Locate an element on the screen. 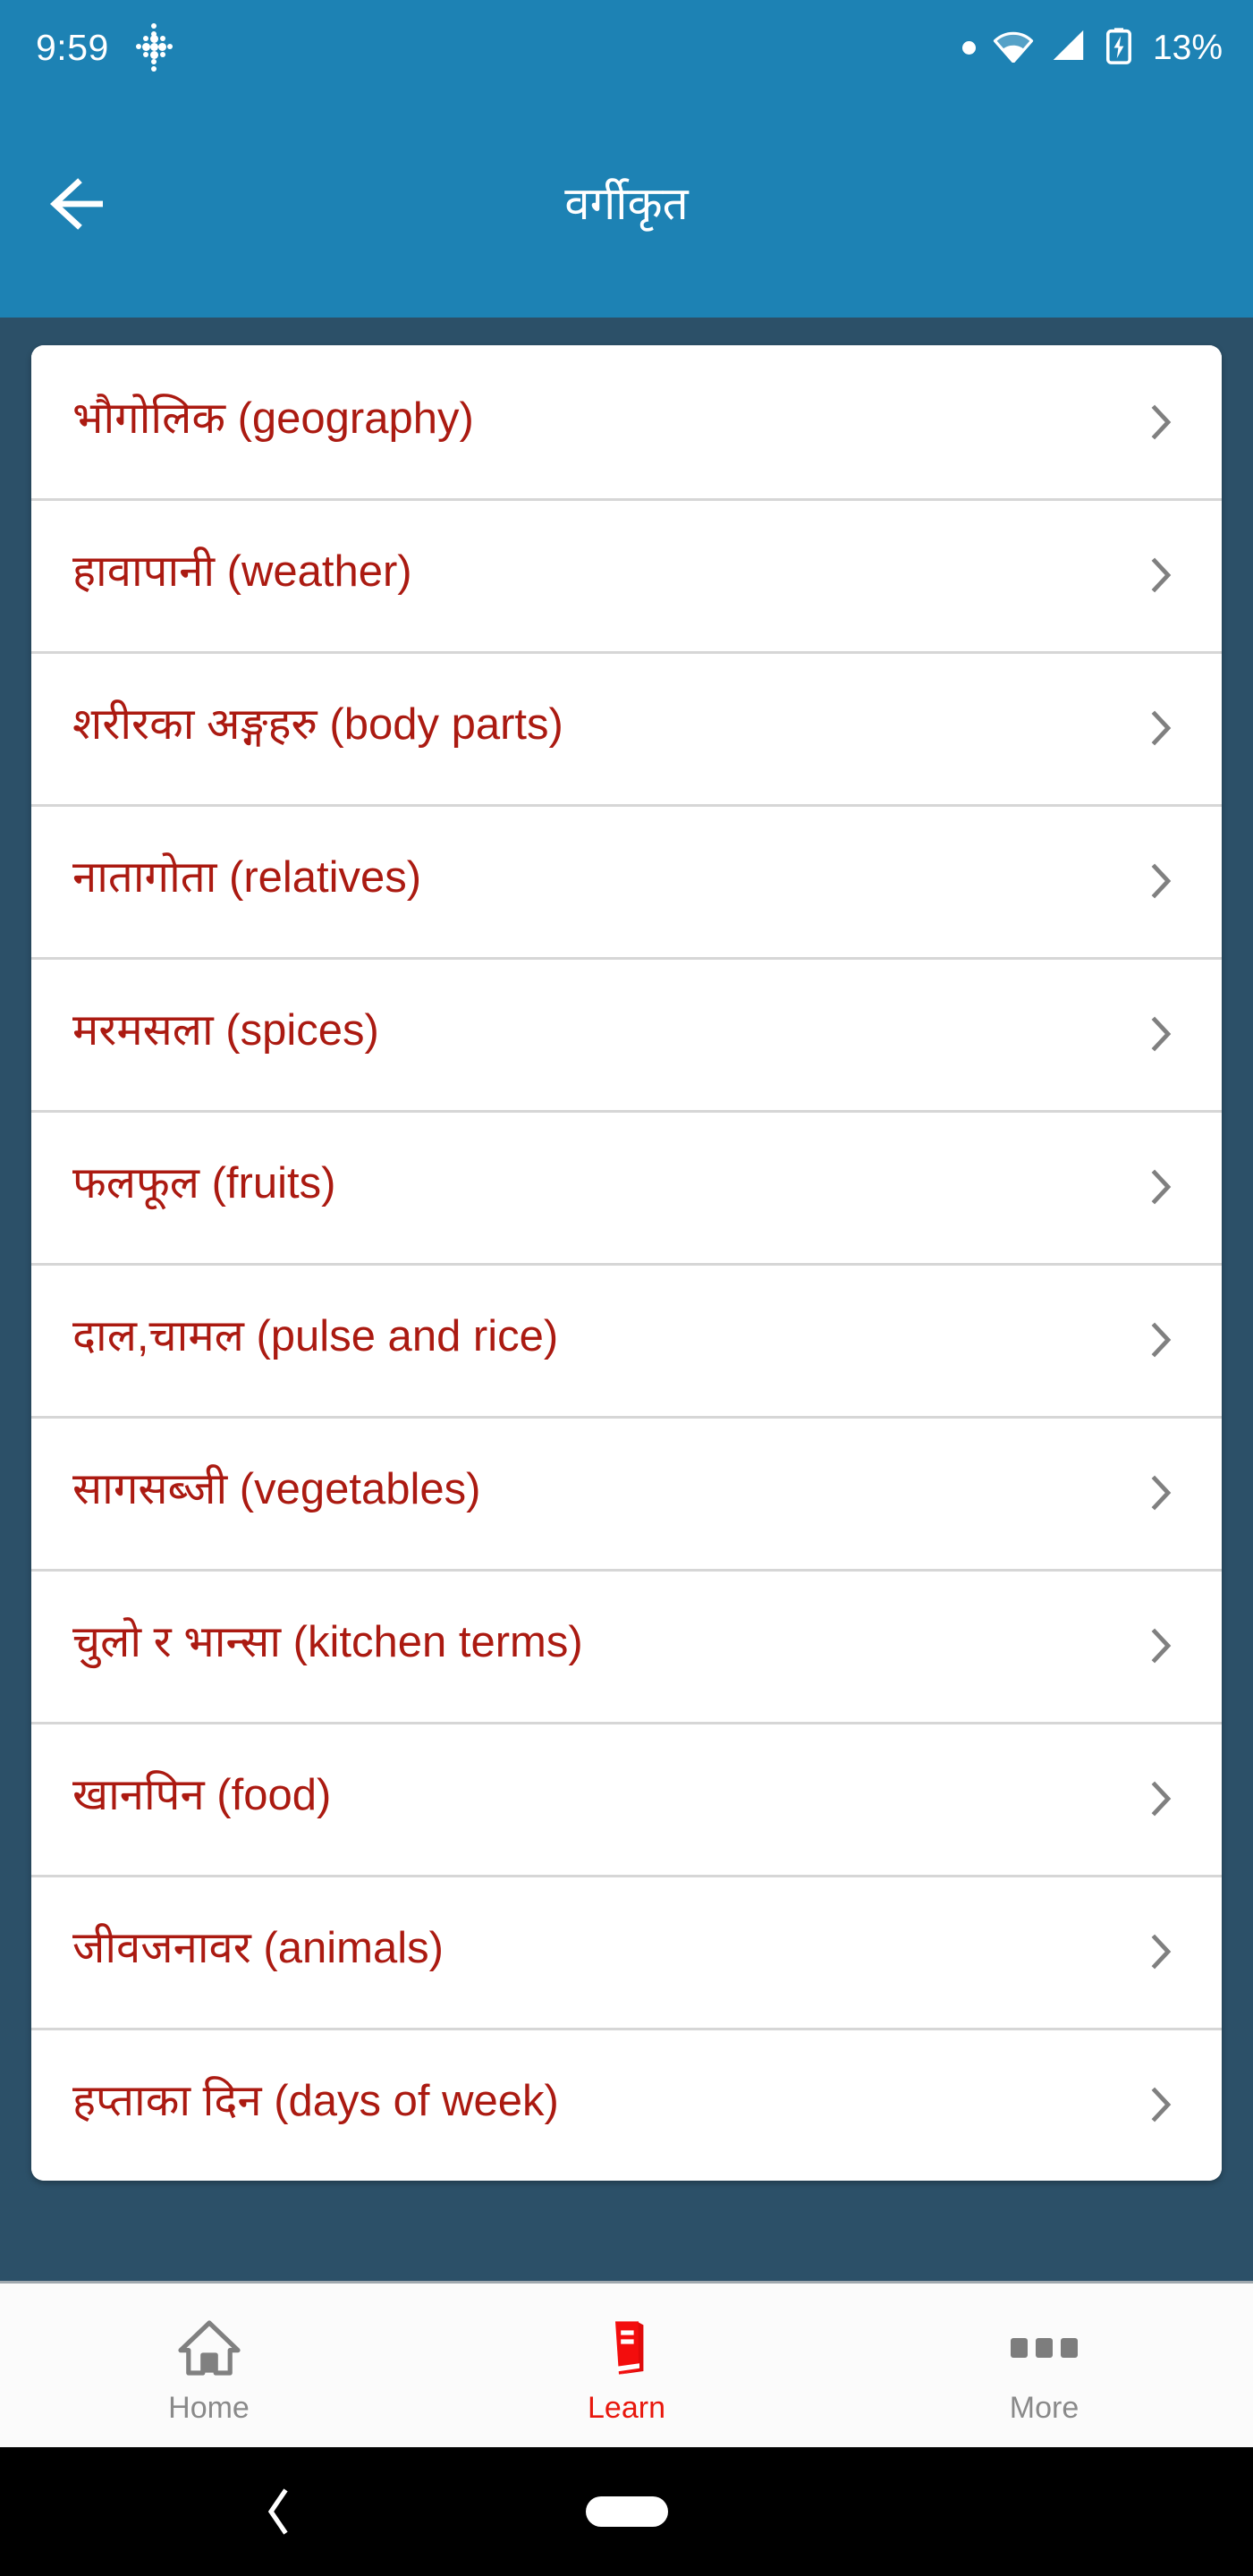 The width and height of the screenshot is (1253, 2576). tab-more: More is located at coordinates (1044, 2365).